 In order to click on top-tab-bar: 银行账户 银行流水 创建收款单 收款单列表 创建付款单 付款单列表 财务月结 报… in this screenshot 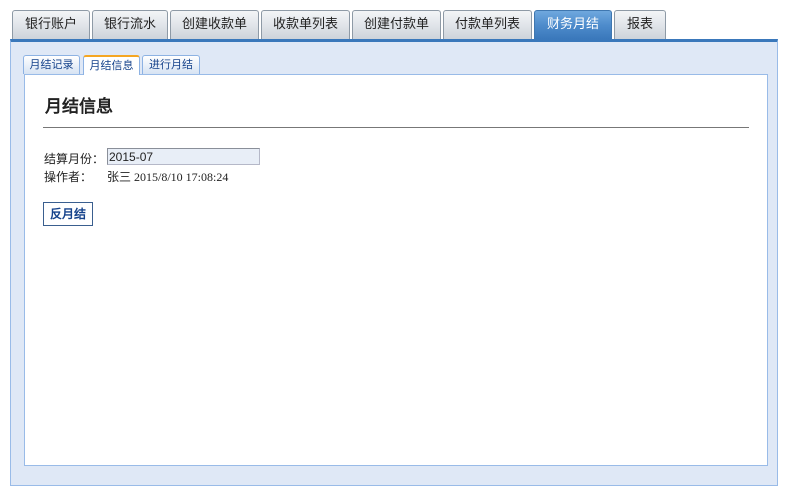, I will do `click(395, 20)`.